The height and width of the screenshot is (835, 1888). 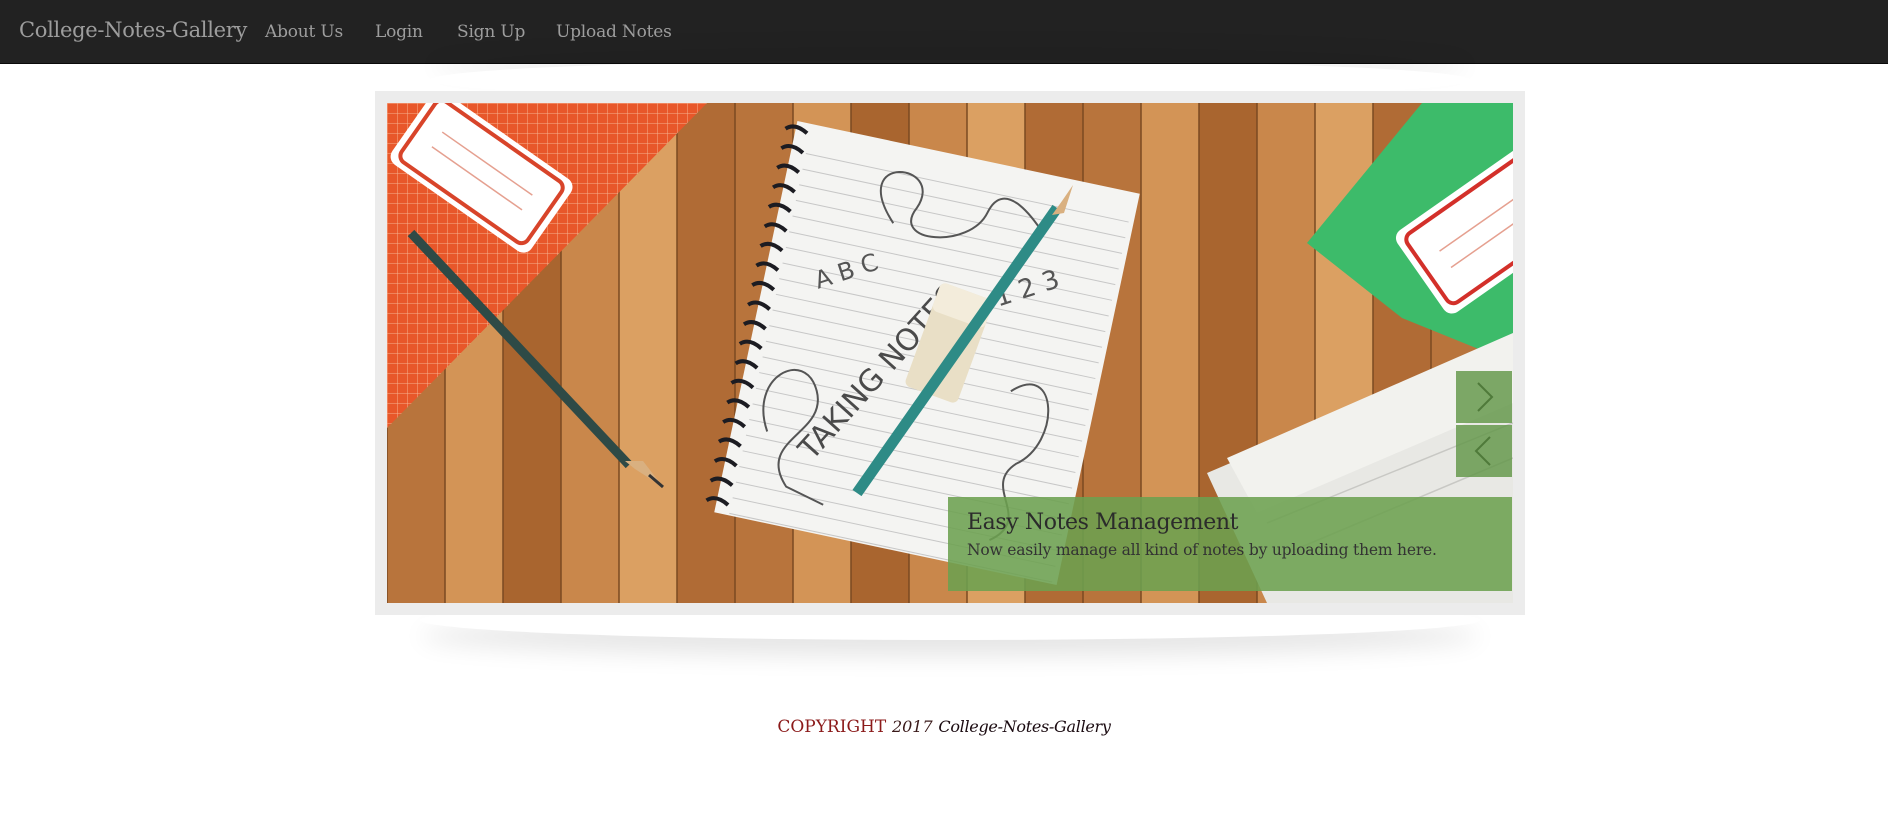 I want to click on copyright-label: COPYRIGHT, so click(x=832, y=727).